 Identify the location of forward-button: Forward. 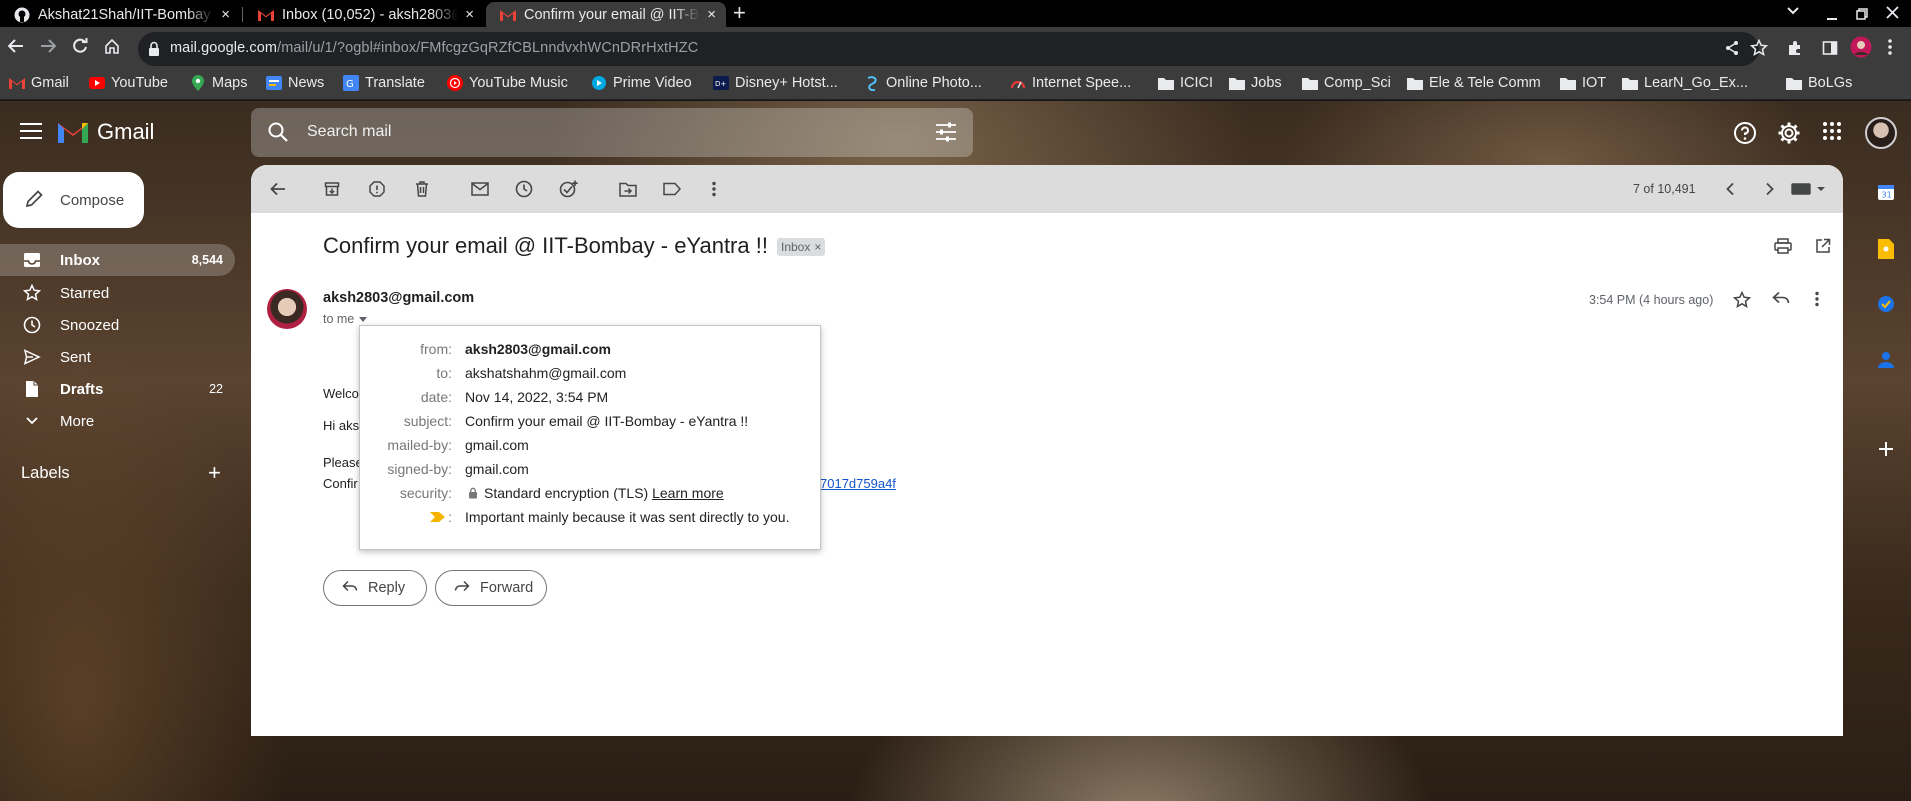
(491, 588).